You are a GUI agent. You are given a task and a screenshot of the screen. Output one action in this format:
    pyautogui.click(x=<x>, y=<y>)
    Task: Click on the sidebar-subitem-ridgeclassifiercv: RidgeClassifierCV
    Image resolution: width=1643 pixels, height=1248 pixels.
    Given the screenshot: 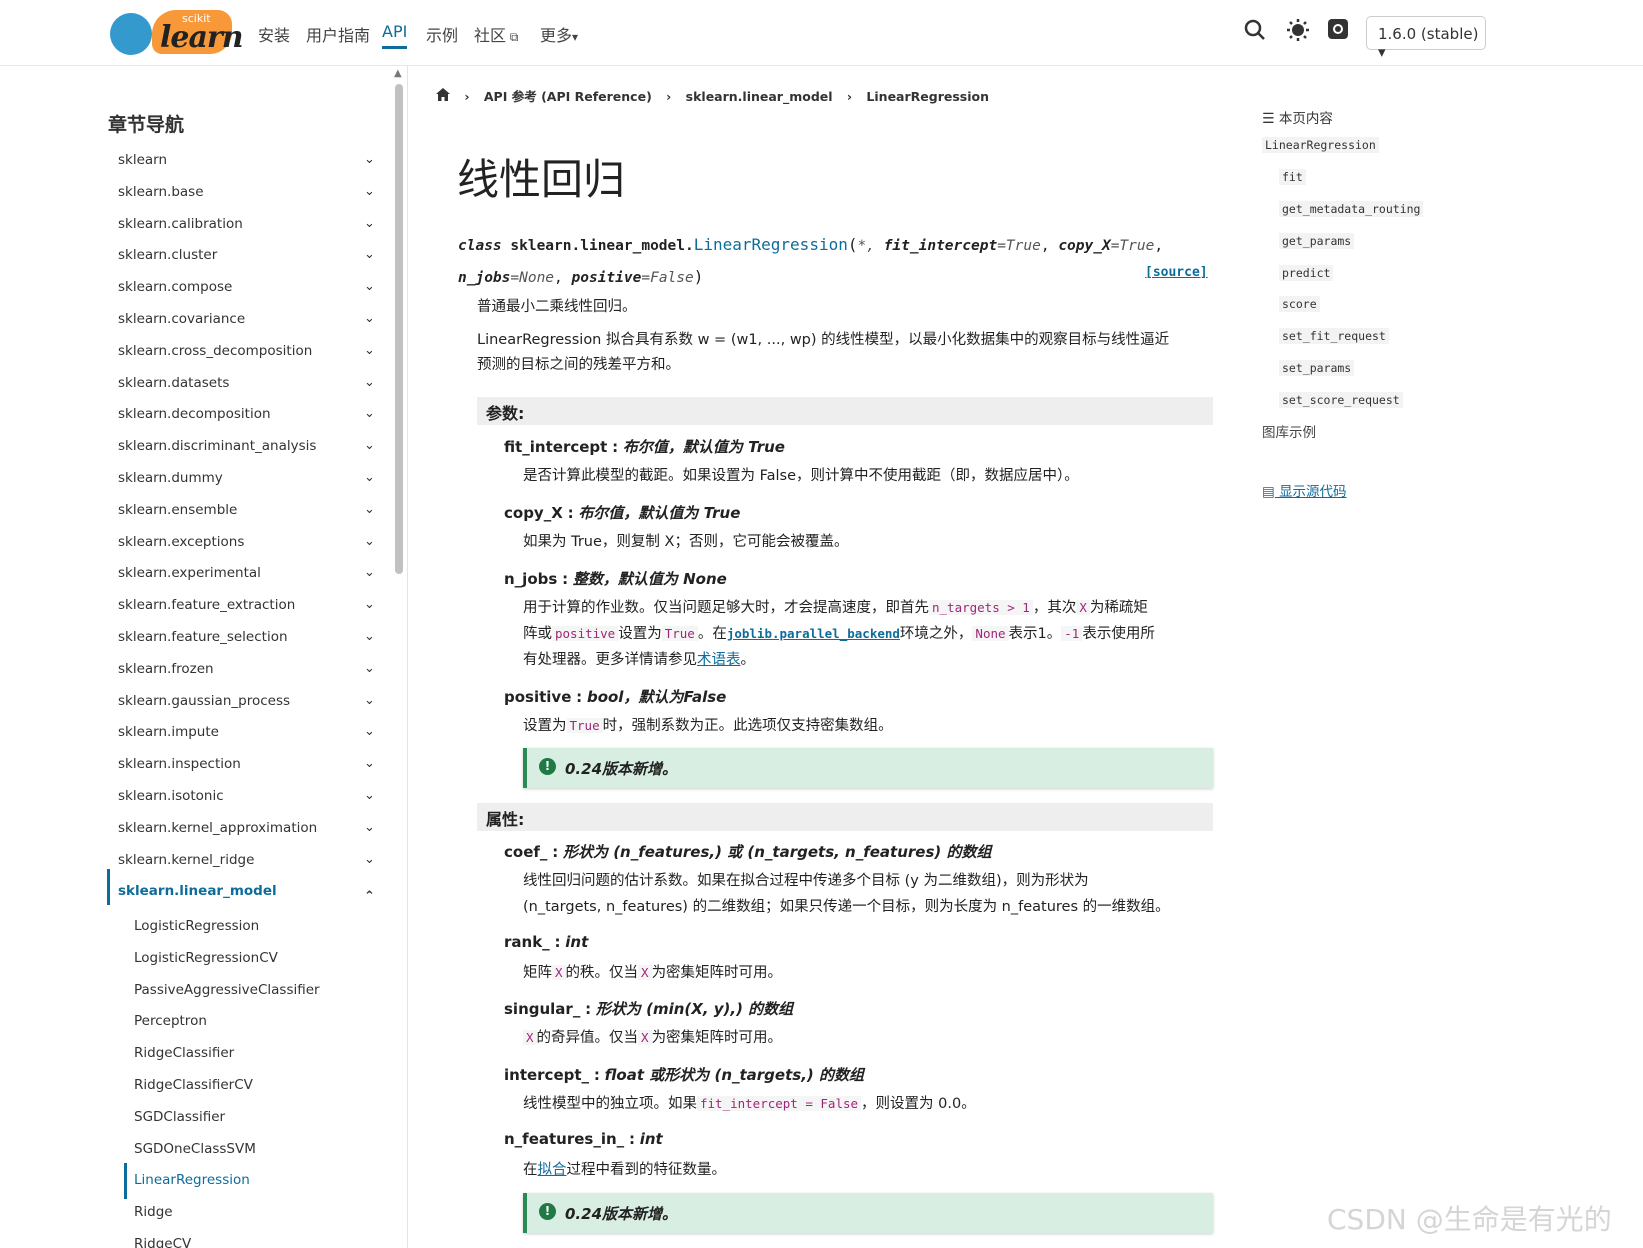 What is the action you would take?
    pyautogui.click(x=193, y=1085)
    